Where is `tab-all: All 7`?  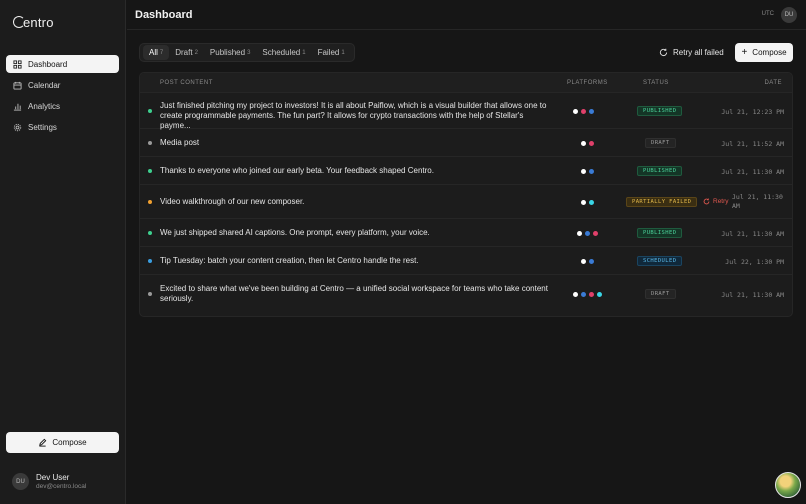 tab-all: All 7 is located at coordinates (156, 52).